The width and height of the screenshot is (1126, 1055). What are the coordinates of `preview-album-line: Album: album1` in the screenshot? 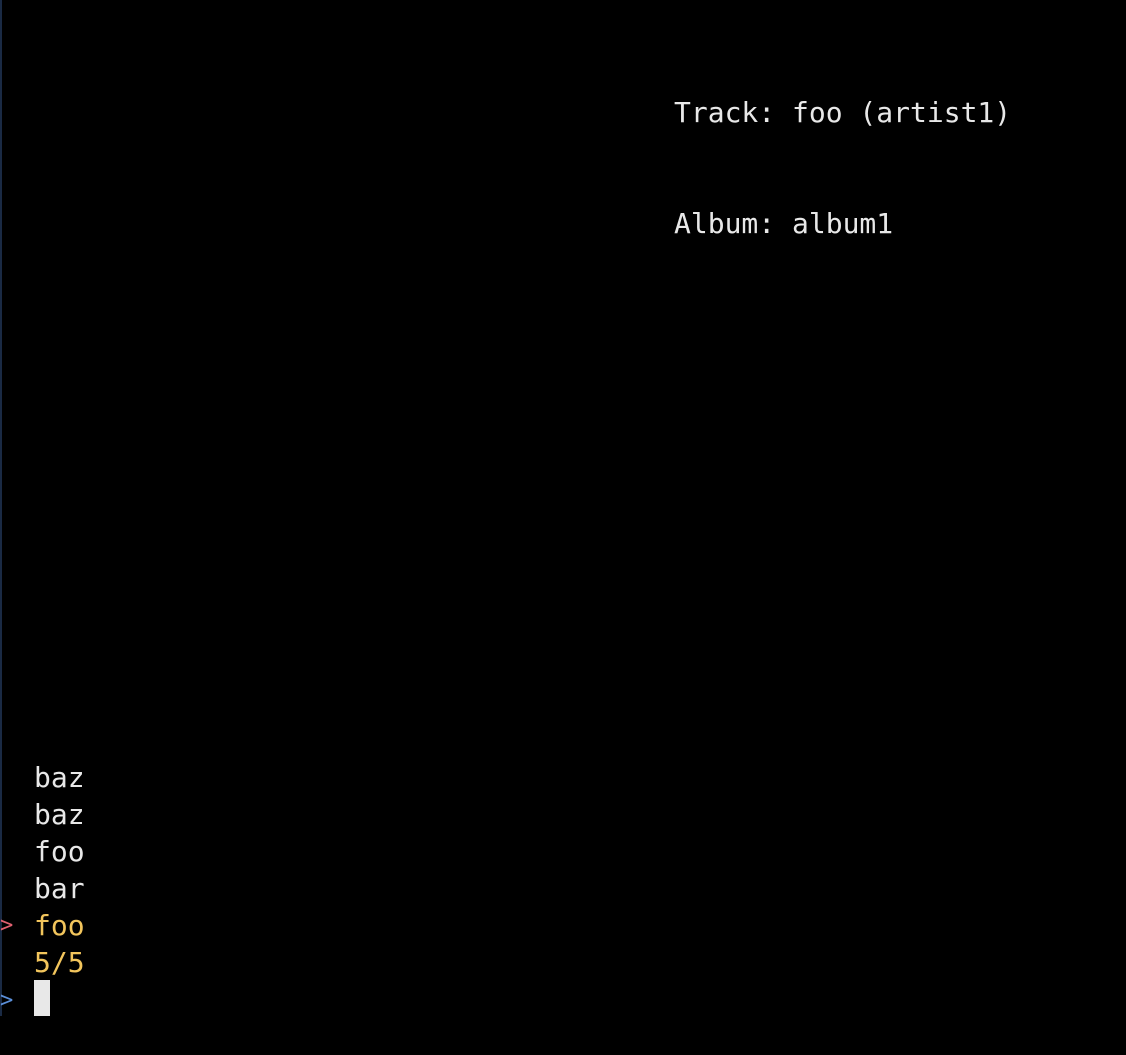 It's located at (784, 223).